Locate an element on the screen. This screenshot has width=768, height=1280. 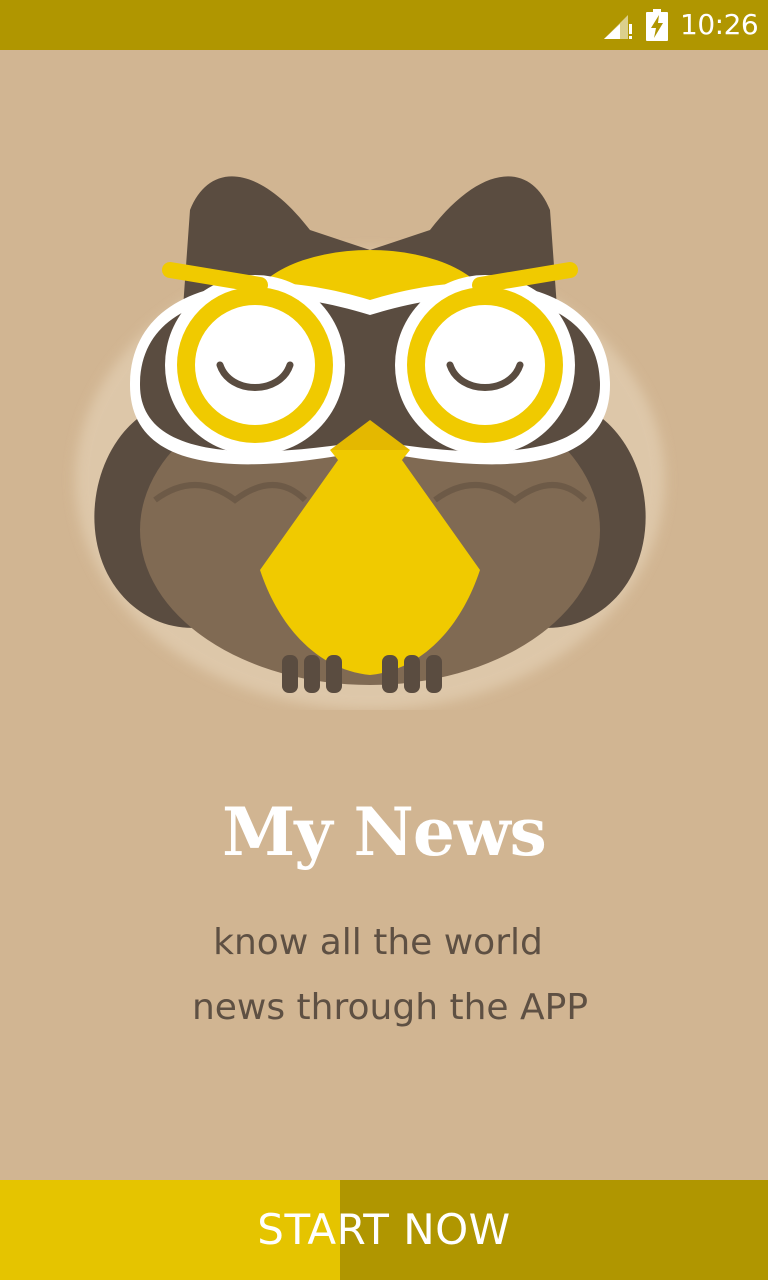
tagline-line-1: know all the world is located at coordinates (378, 942).